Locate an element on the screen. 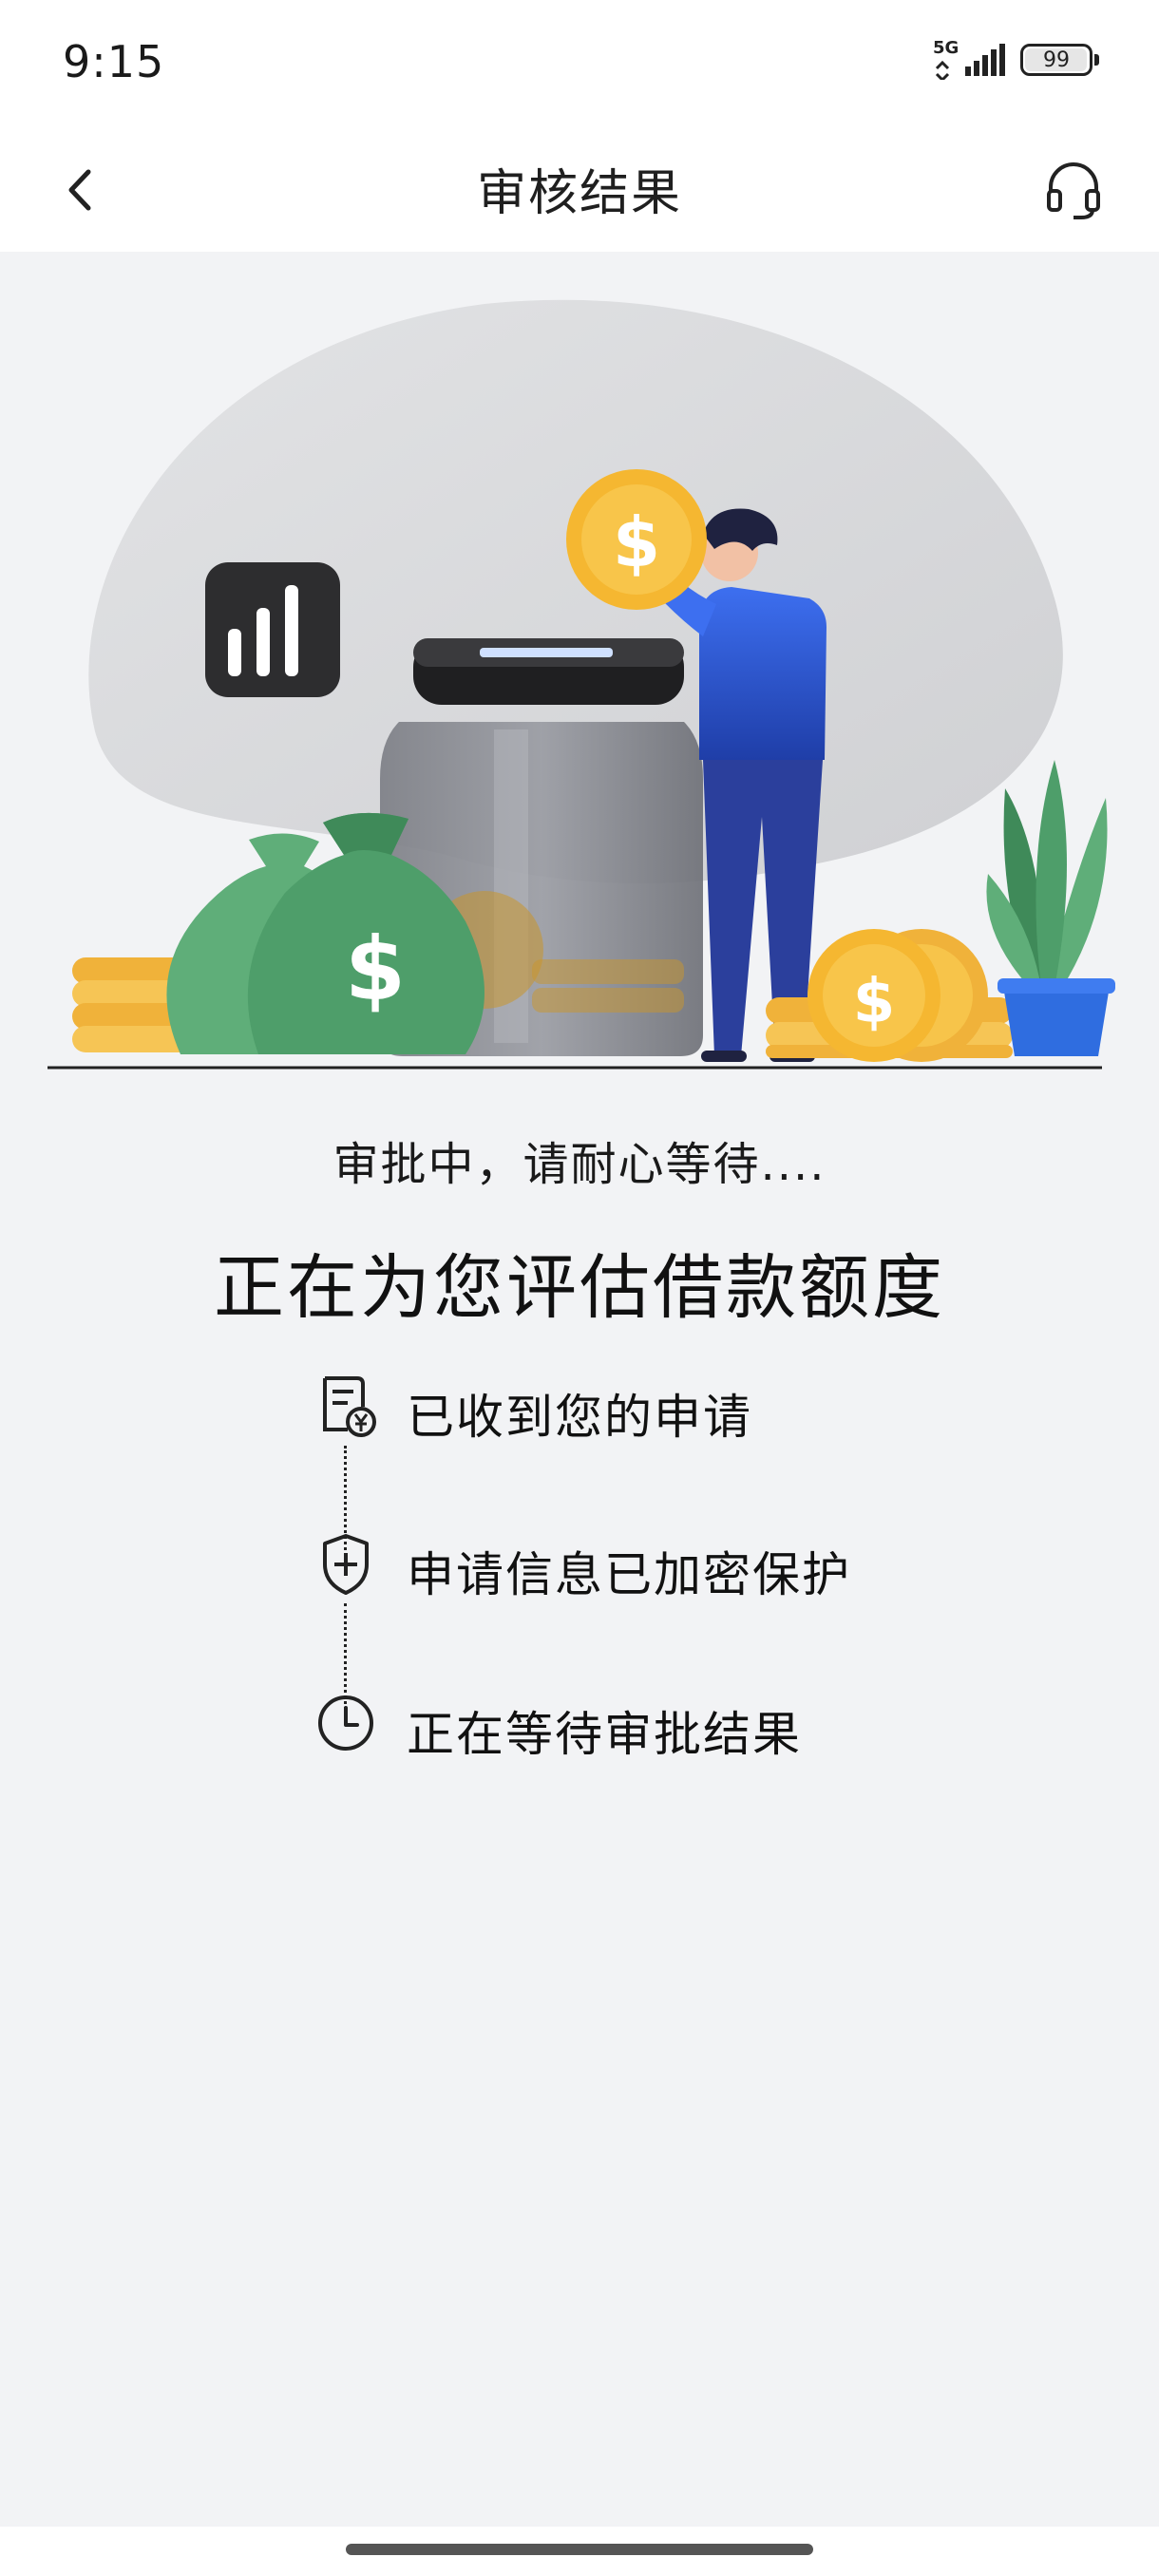 The width and height of the screenshot is (1159, 2576). held-coin: $ is located at coordinates (636, 539).